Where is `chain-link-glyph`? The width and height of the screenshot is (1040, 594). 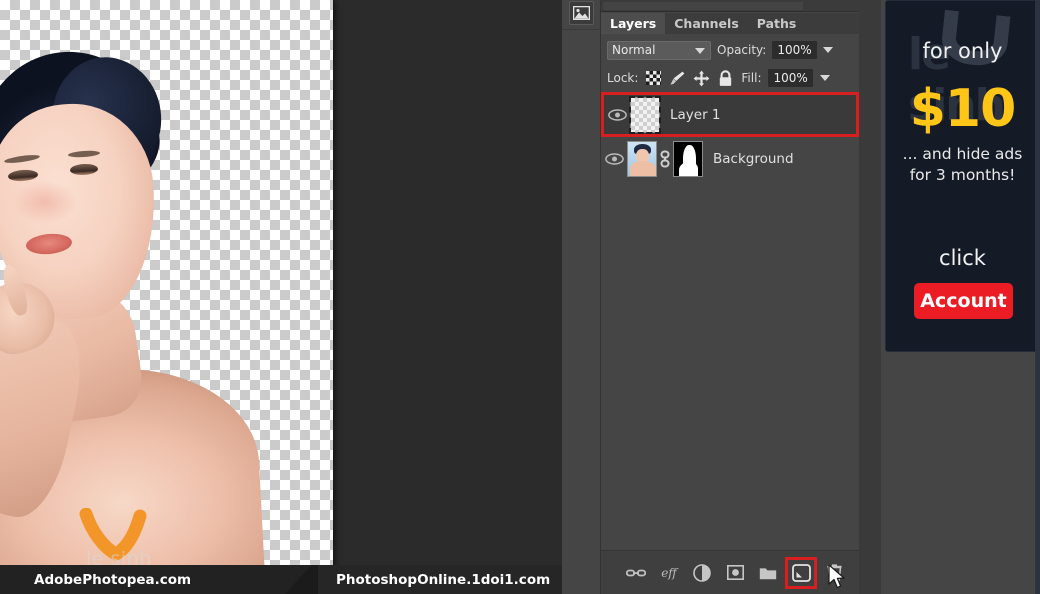 chain-link-glyph is located at coordinates (665, 159).